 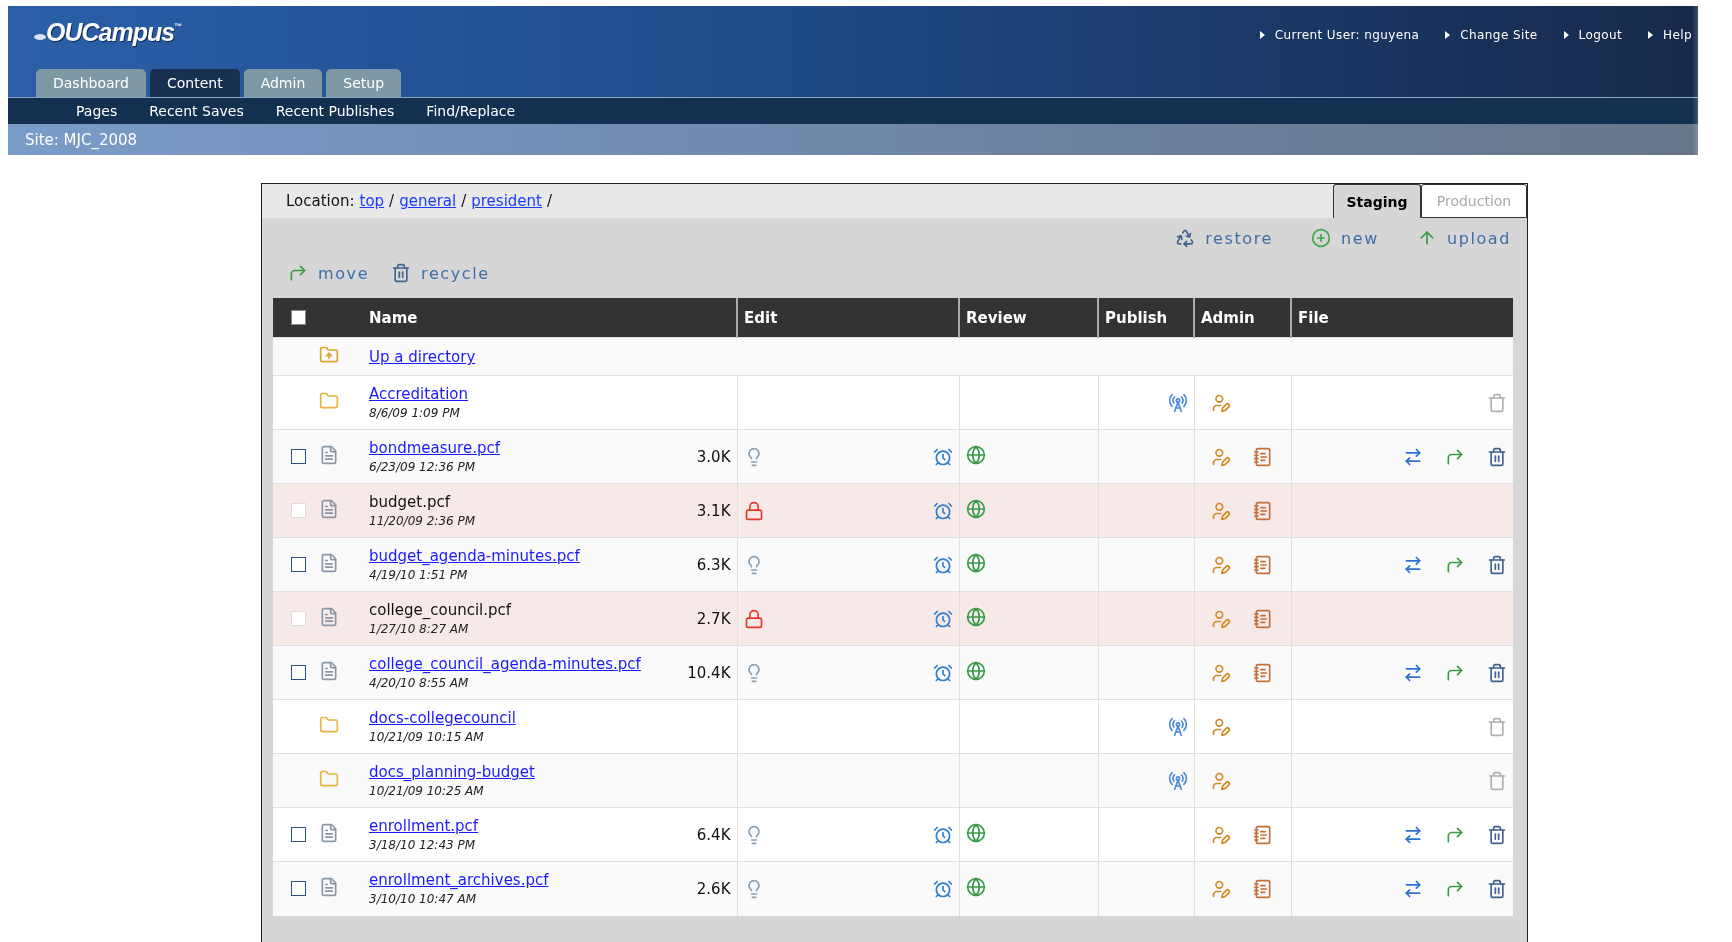 I want to click on action-link: restore, so click(x=1224, y=238).